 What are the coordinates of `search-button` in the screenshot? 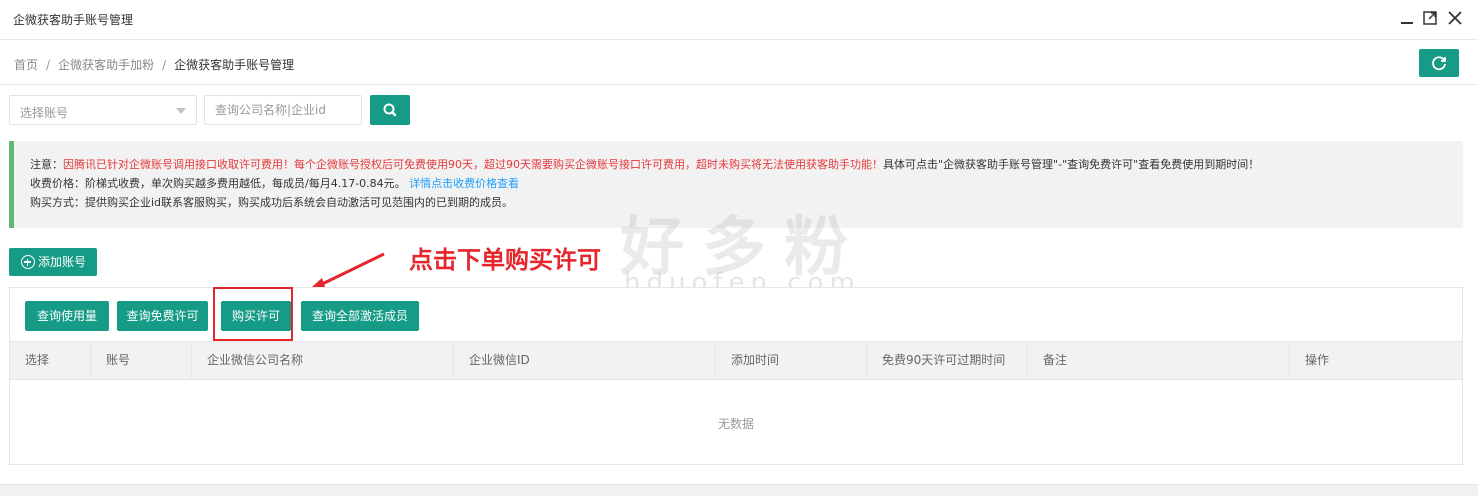 It's located at (390, 110).